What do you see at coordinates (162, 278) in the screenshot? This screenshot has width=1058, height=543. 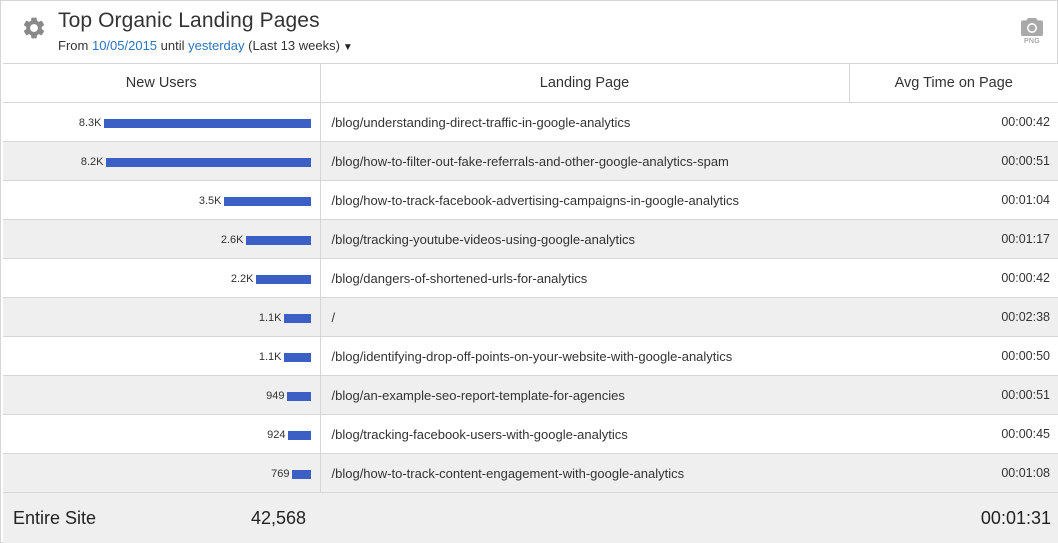 I see `new-users-cell: 2.2K` at bounding box center [162, 278].